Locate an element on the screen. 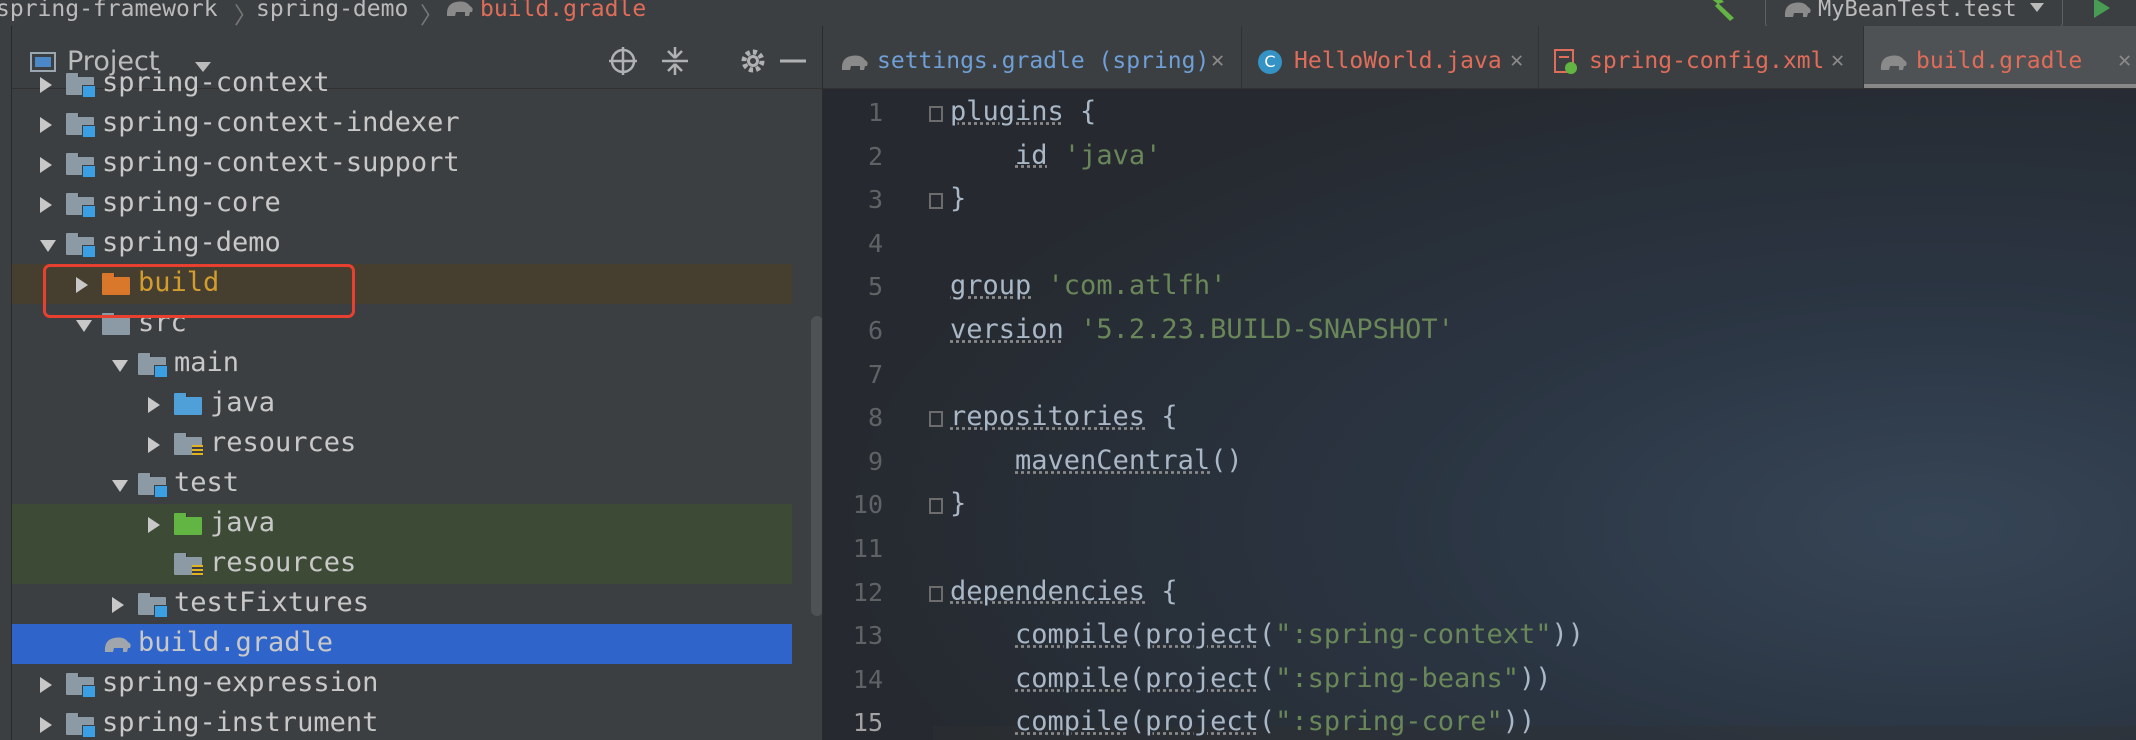 The image size is (2136, 740). tree-item-label: java is located at coordinates (243, 402).